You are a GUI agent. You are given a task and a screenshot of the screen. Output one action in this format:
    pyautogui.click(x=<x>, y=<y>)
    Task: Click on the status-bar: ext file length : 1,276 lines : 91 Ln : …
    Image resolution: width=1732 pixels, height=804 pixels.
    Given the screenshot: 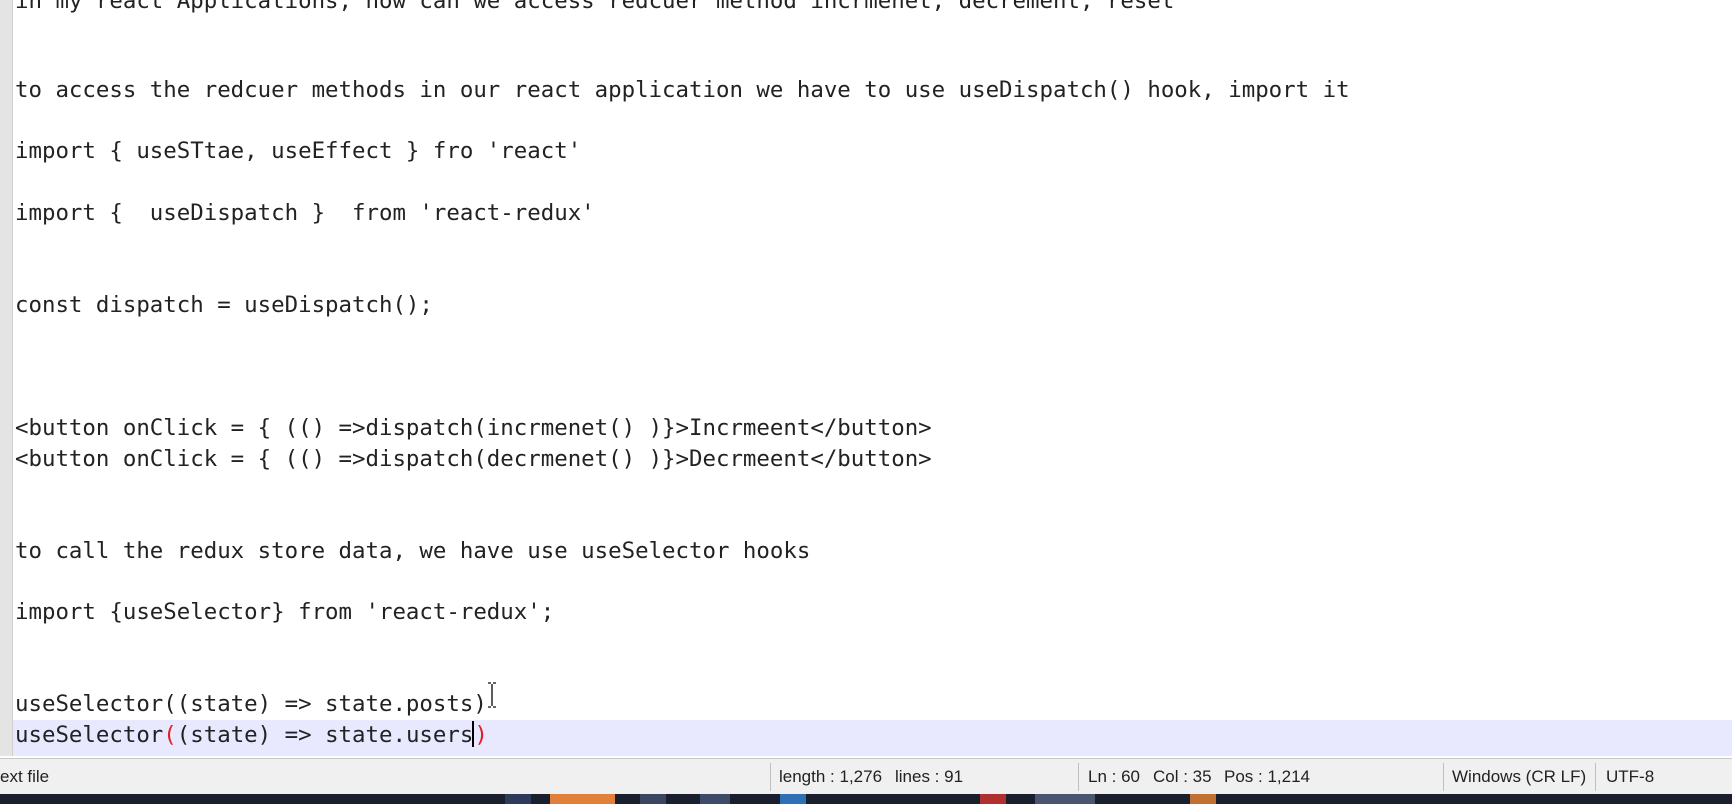 What is the action you would take?
    pyautogui.click(x=866, y=776)
    